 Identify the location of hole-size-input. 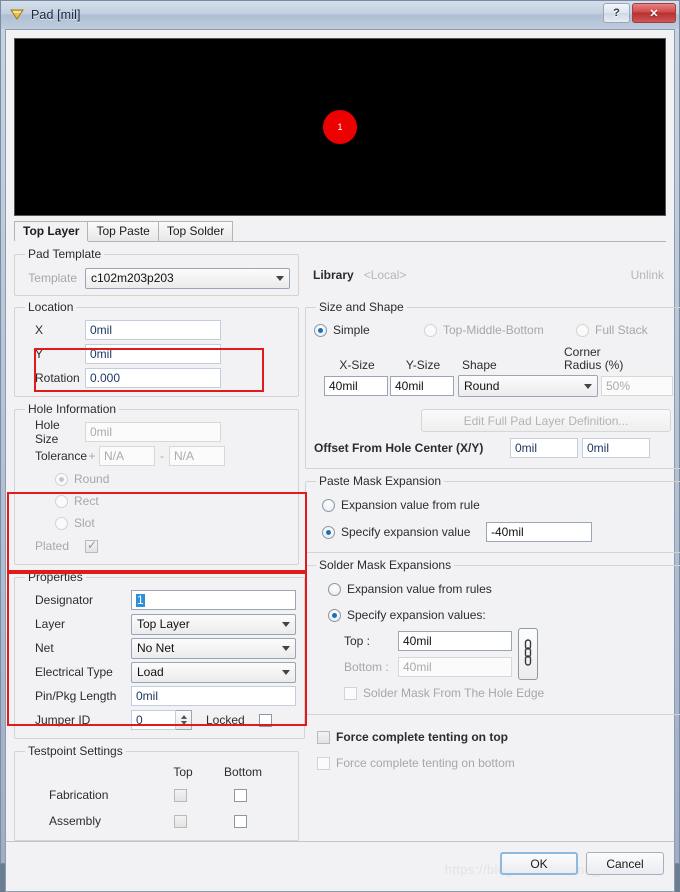
(153, 432).